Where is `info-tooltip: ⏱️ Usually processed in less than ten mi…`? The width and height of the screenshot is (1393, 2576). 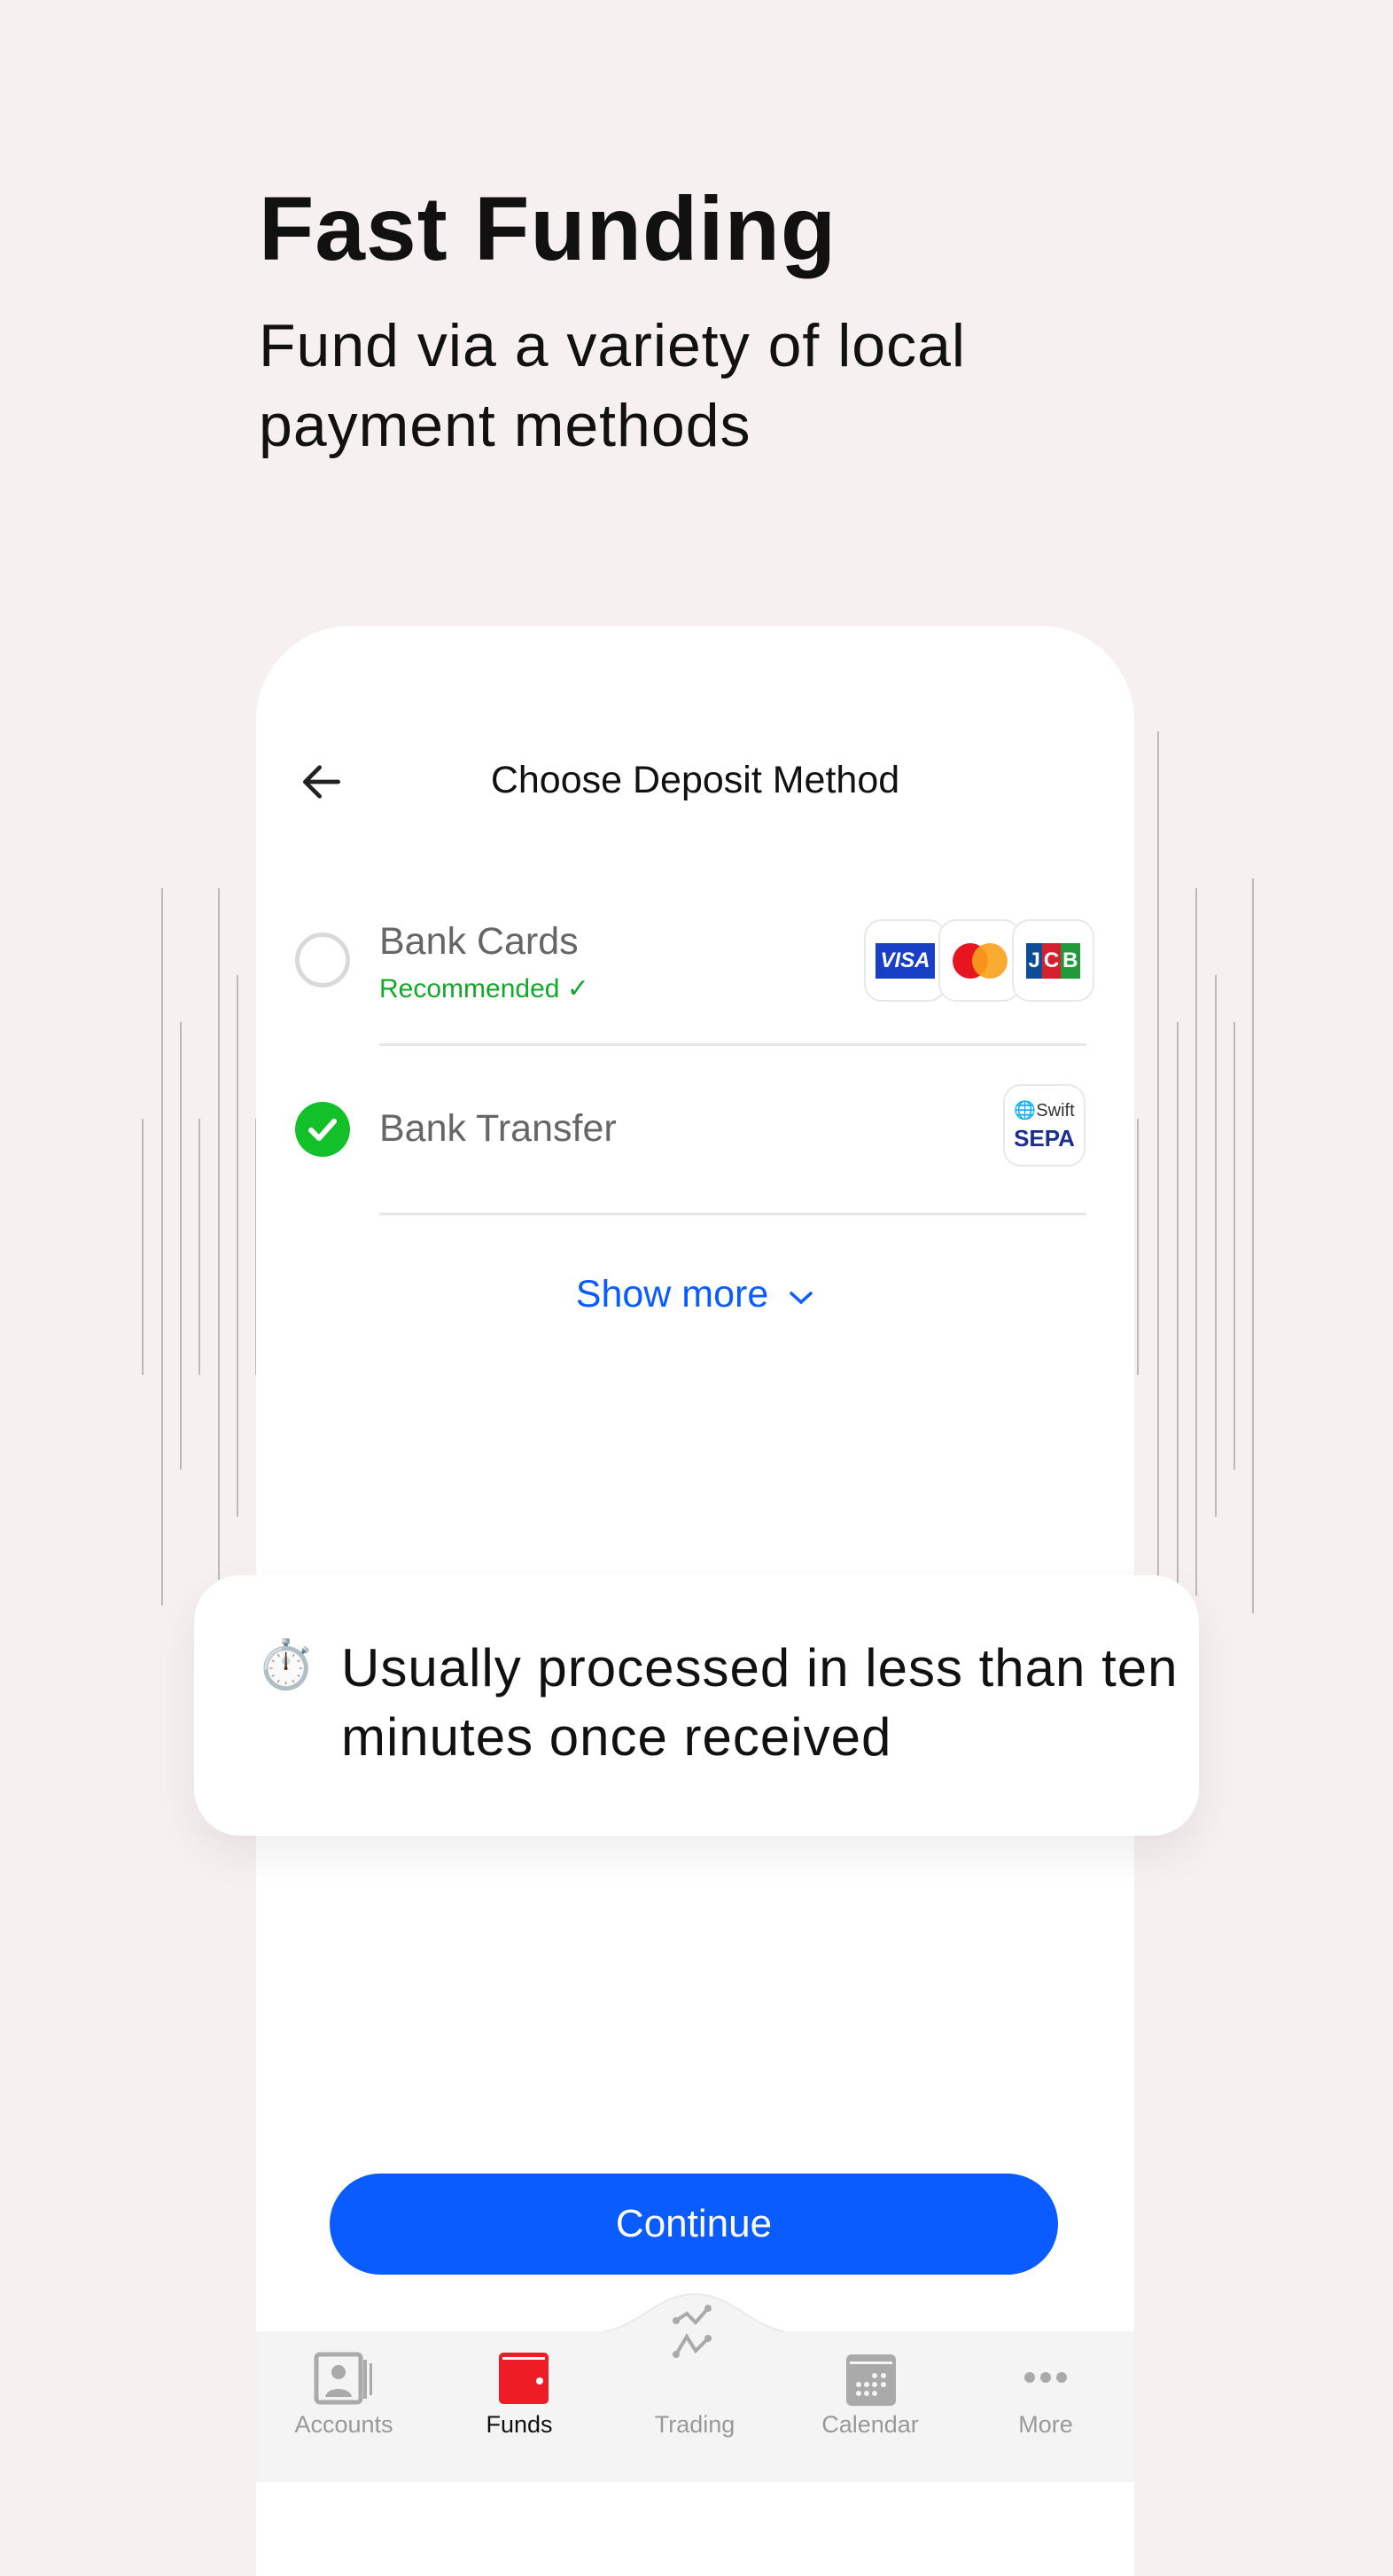 info-tooltip: ⏱️ Usually processed in less than ten mi… is located at coordinates (696, 1705).